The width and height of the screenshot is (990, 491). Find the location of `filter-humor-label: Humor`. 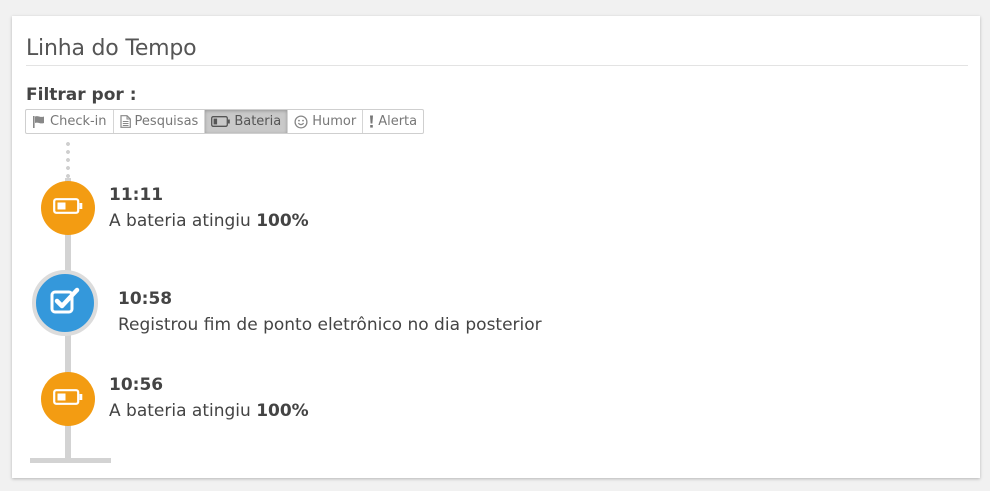

filter-humor-label: Humor is located at coordinates (334, 121).